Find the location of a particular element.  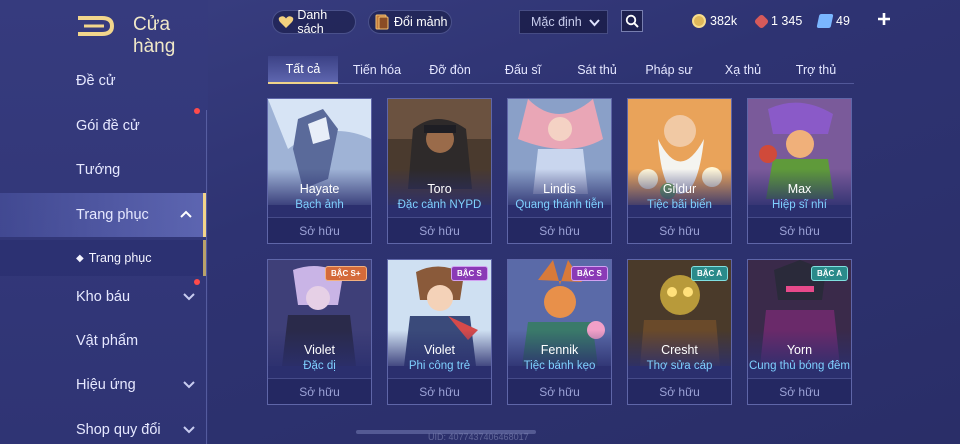

sidebar-item-label: Đề cử is located at coordinates (96, 81).